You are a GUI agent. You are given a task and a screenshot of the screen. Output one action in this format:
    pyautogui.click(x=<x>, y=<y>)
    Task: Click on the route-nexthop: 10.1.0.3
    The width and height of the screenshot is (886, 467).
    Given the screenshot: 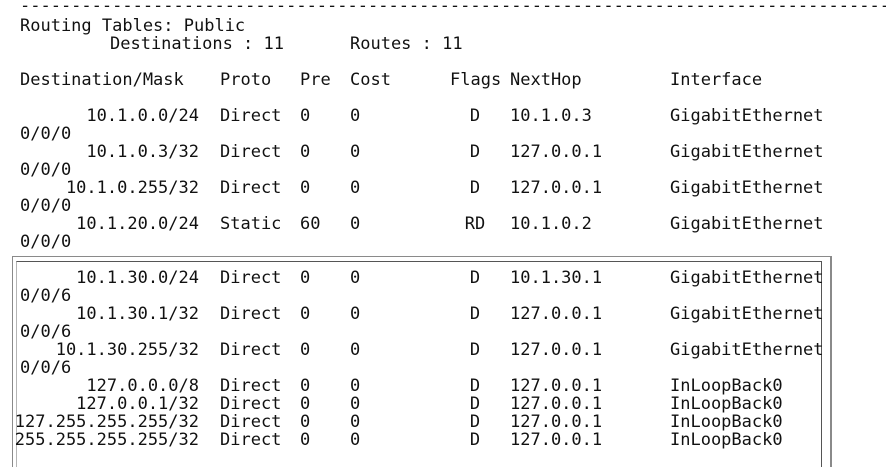 What is the action you would take?
    pyautogui.click(x=551, y=116)
    